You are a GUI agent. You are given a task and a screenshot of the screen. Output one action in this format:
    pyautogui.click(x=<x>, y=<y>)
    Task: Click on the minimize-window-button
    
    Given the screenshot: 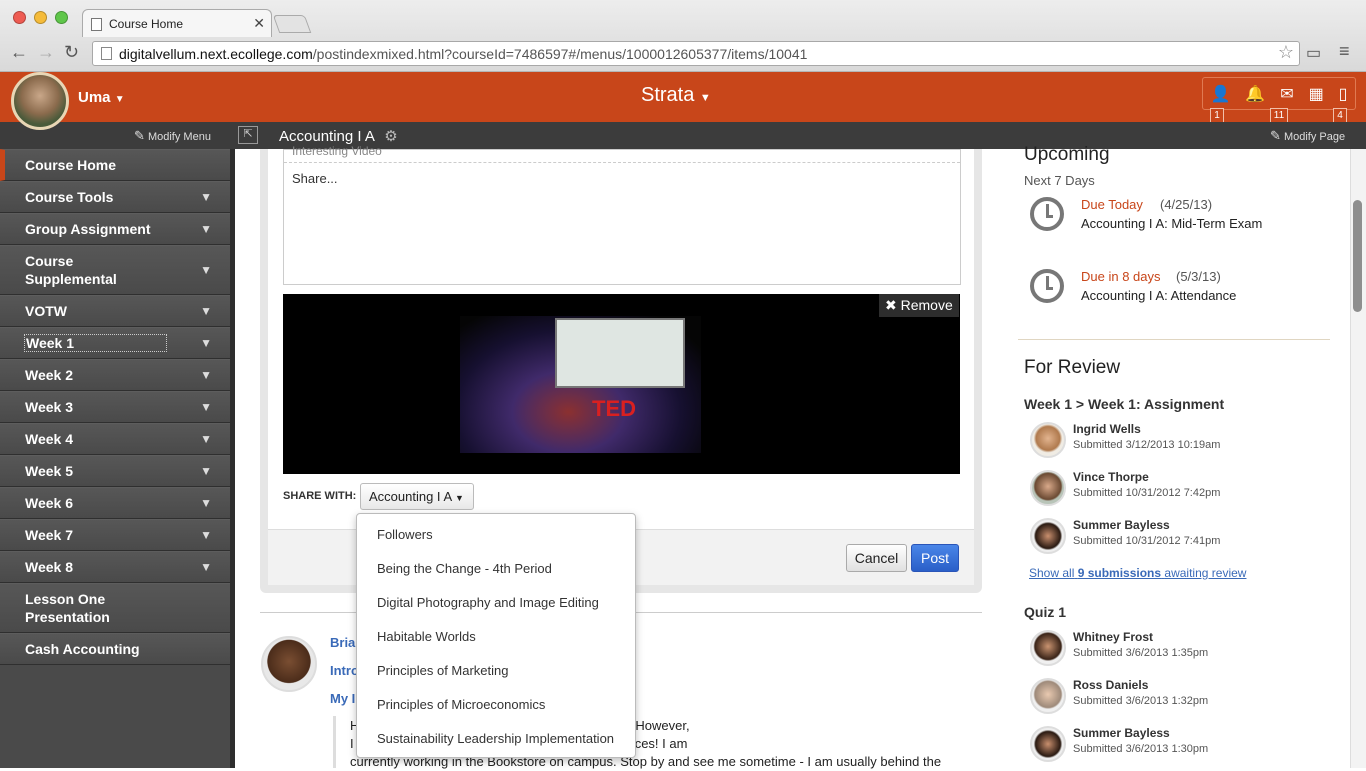 What is the action you would take?
    pyautogui.click(x=40, y=17)
    